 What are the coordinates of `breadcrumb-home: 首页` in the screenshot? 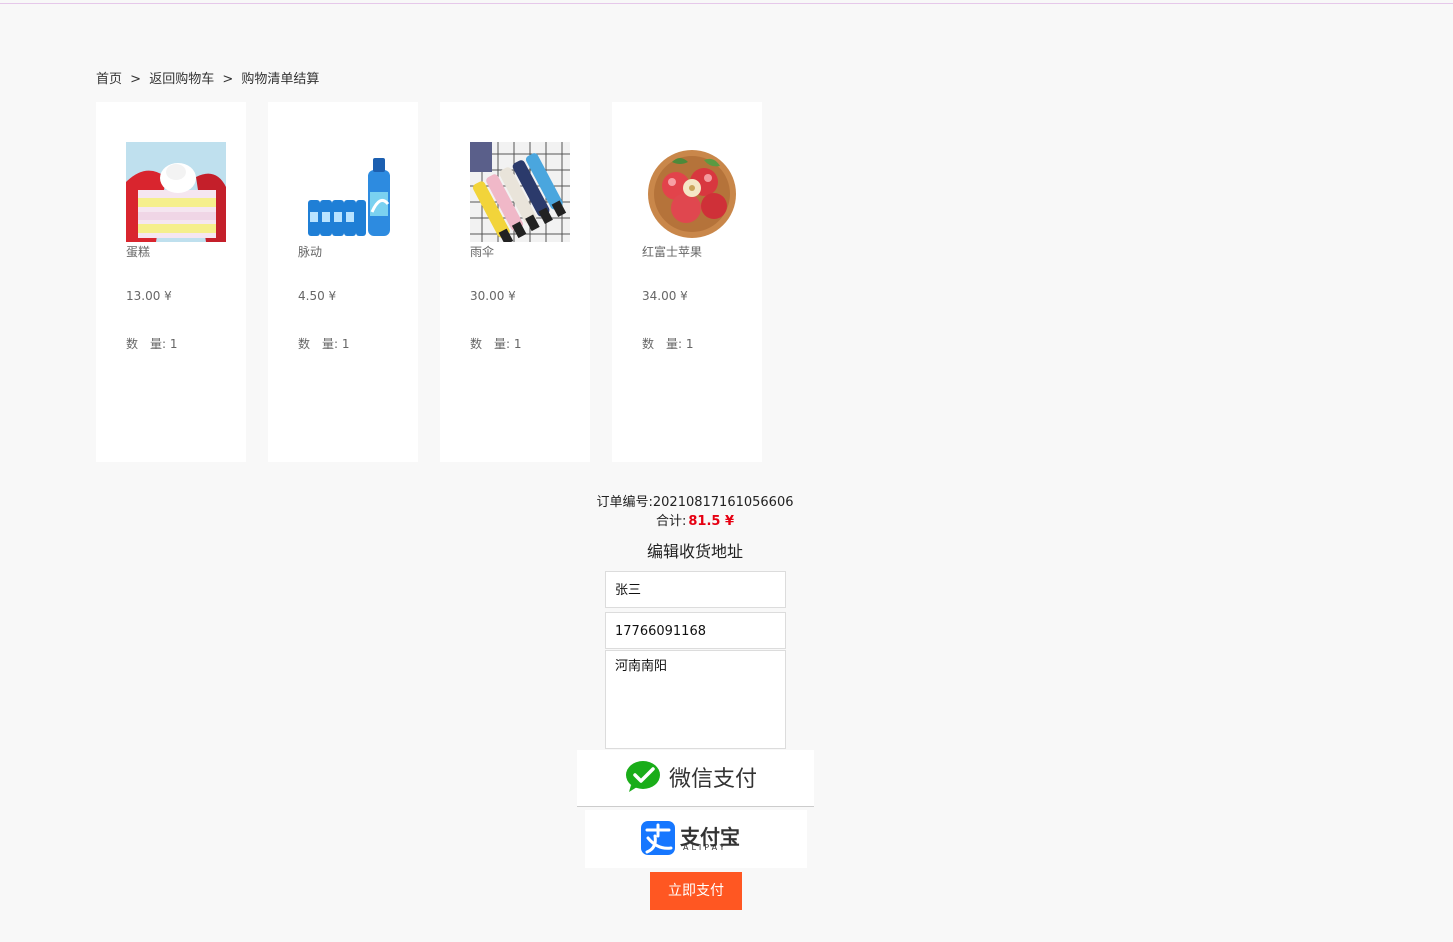 It's located at (109, 79).